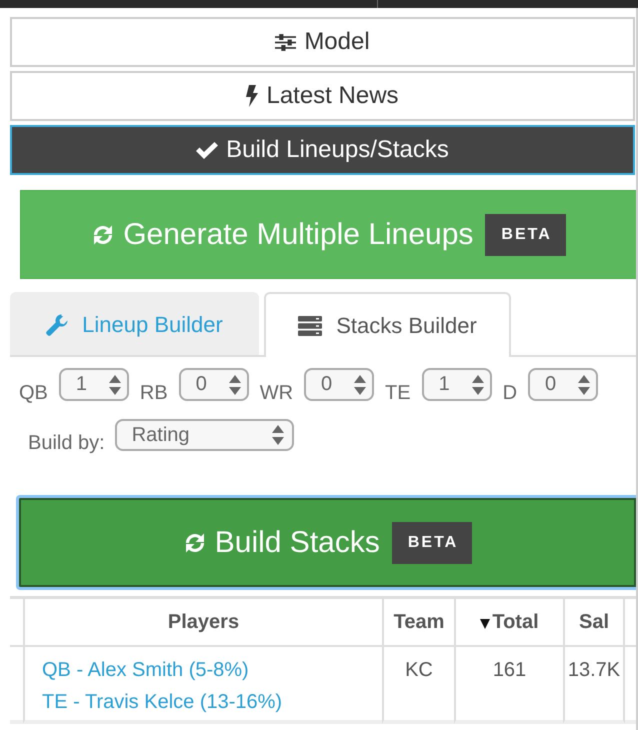 This screenshot has height=730, width=638. Describe the element at coordinates (398, 393) in the screenshot. I see `position-label: TE` at that location.